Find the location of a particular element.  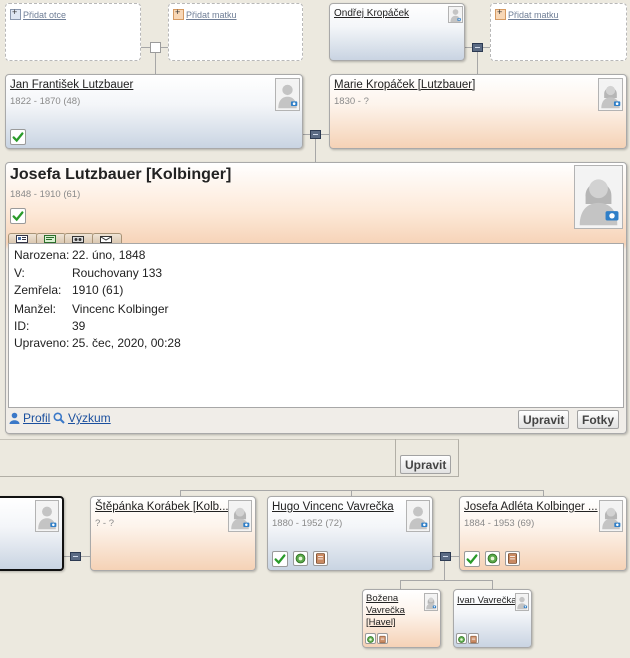

detail-label: ID: is located at coordinates (22, 326).